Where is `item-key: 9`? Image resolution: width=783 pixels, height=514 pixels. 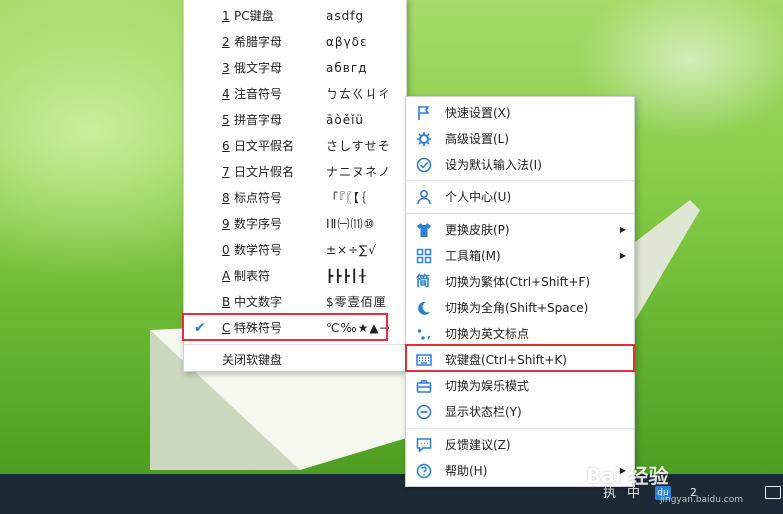
item-key: 9 is located at coordinates (226, 224).